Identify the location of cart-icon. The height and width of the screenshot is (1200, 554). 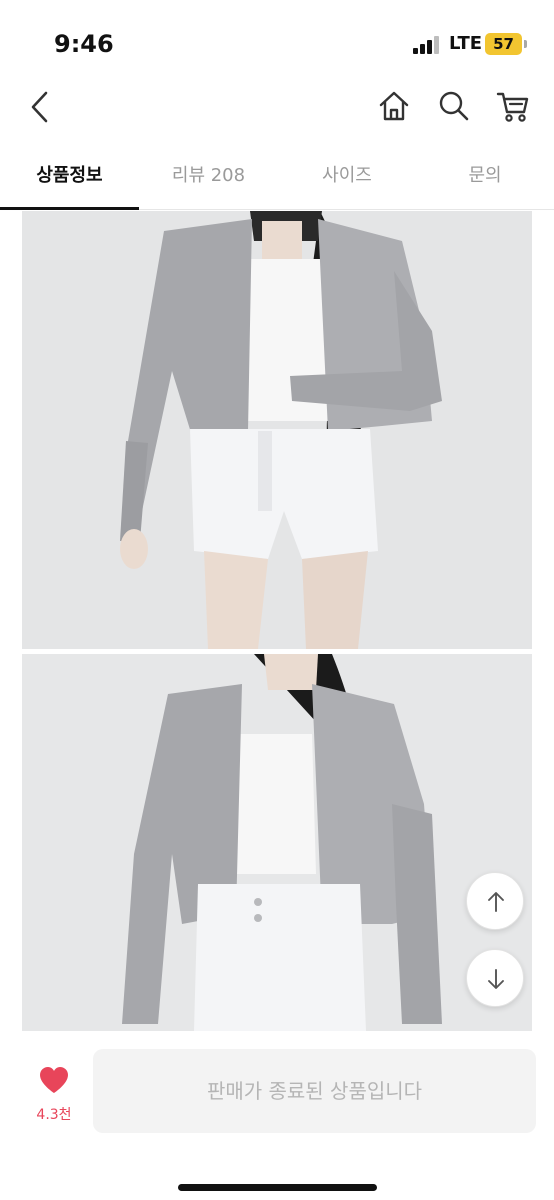
(513, 107).